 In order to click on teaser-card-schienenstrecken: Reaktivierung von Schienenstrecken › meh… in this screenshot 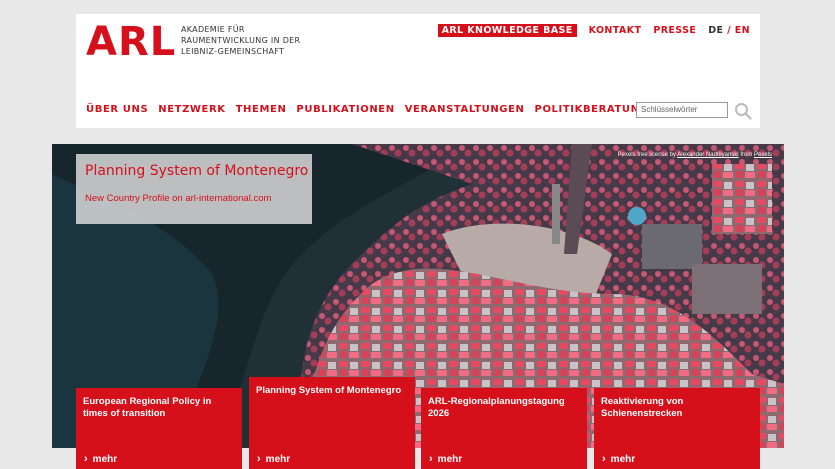, I will do `click(677, 428)`.